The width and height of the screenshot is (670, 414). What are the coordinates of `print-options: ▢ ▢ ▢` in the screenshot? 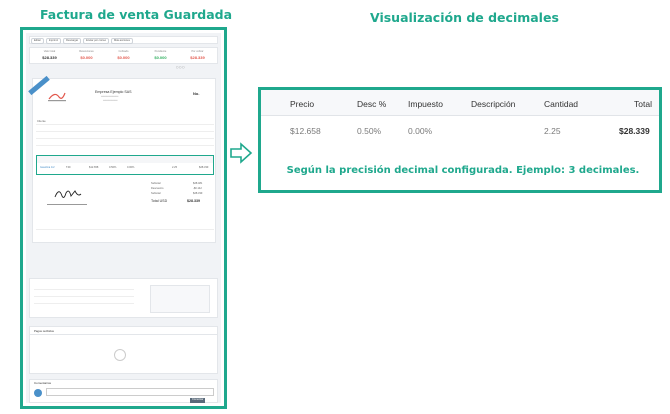 It's located at (180, 68).